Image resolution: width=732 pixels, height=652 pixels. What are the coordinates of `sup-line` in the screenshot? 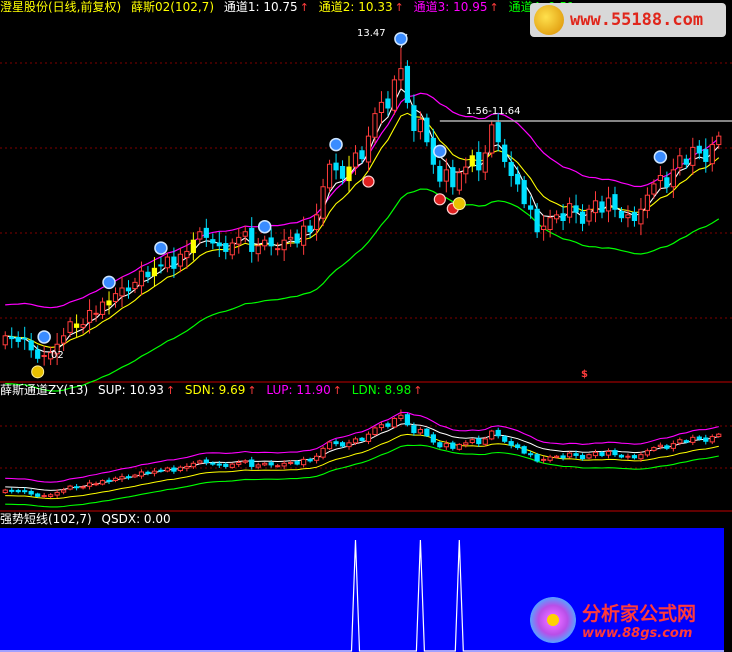 It's located at (362, 456).